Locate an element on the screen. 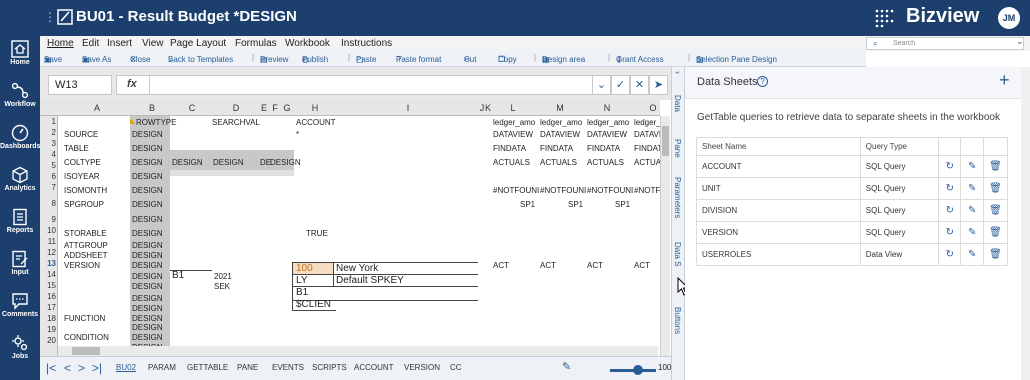 This screenshot has width=1030, height=380. column-header: O is located at coordinates (653, 108).